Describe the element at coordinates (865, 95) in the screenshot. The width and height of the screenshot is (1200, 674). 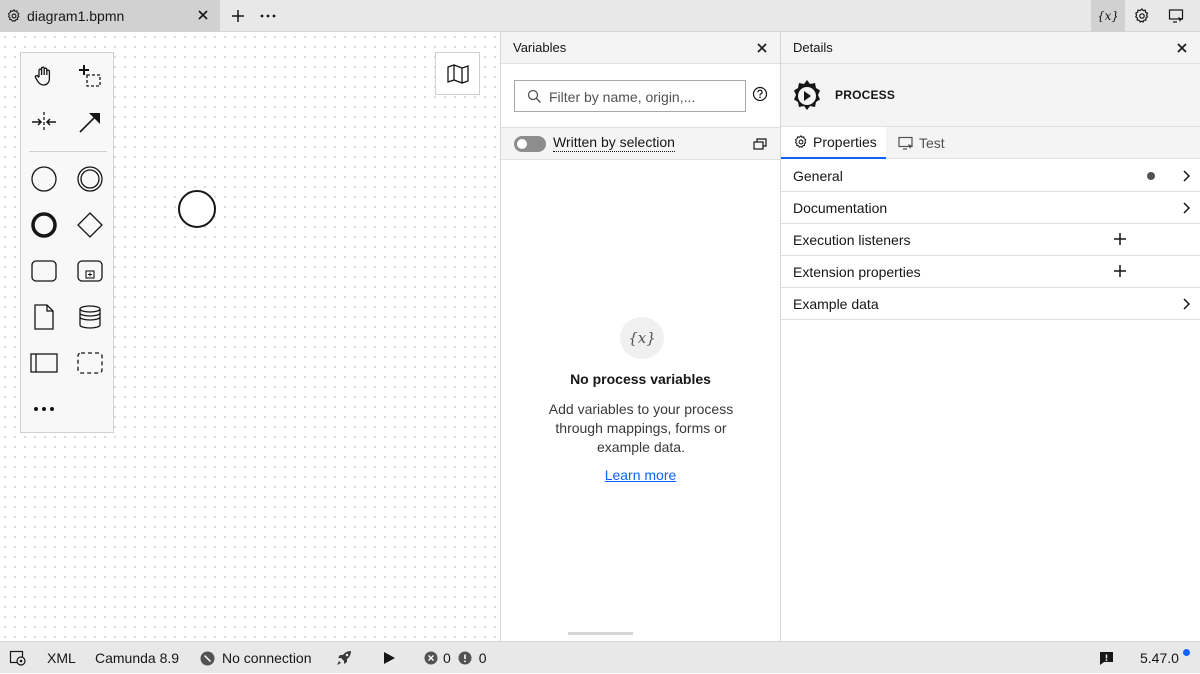
I see `element-type-label: PROCESS` at that location.